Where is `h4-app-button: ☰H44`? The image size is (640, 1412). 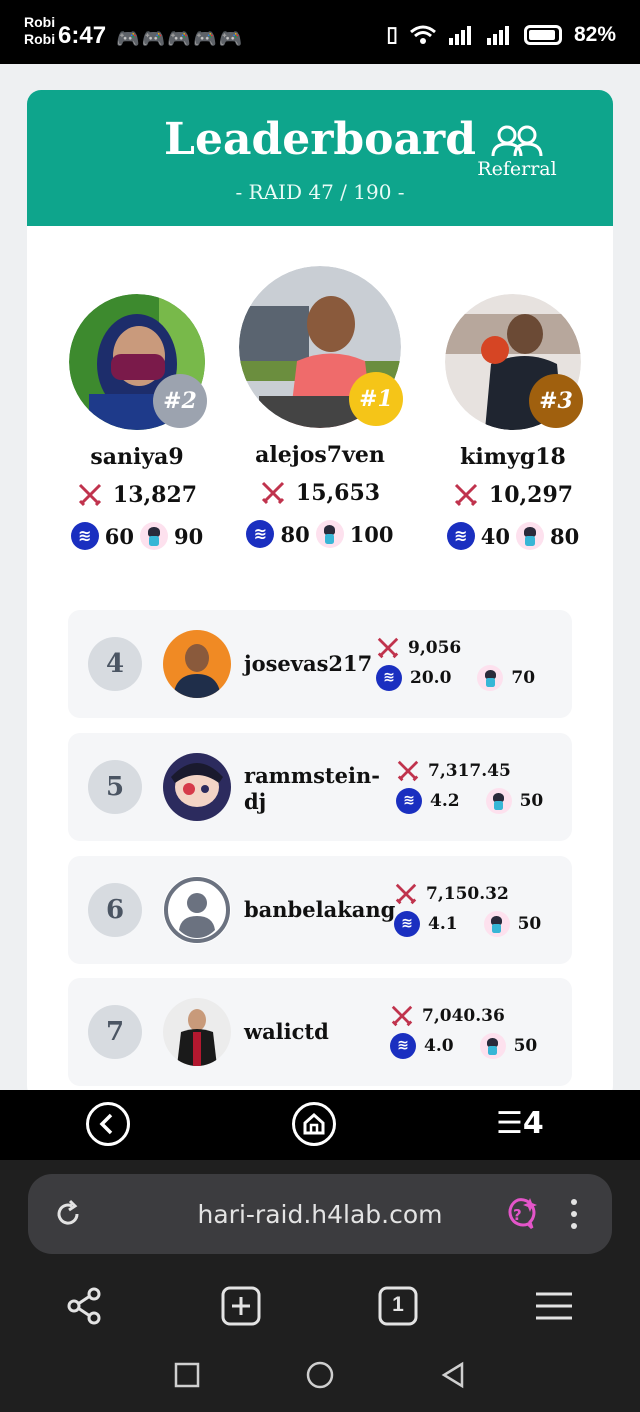 h4-app-button: ☰H44 is located at coordinates (520, 1123).